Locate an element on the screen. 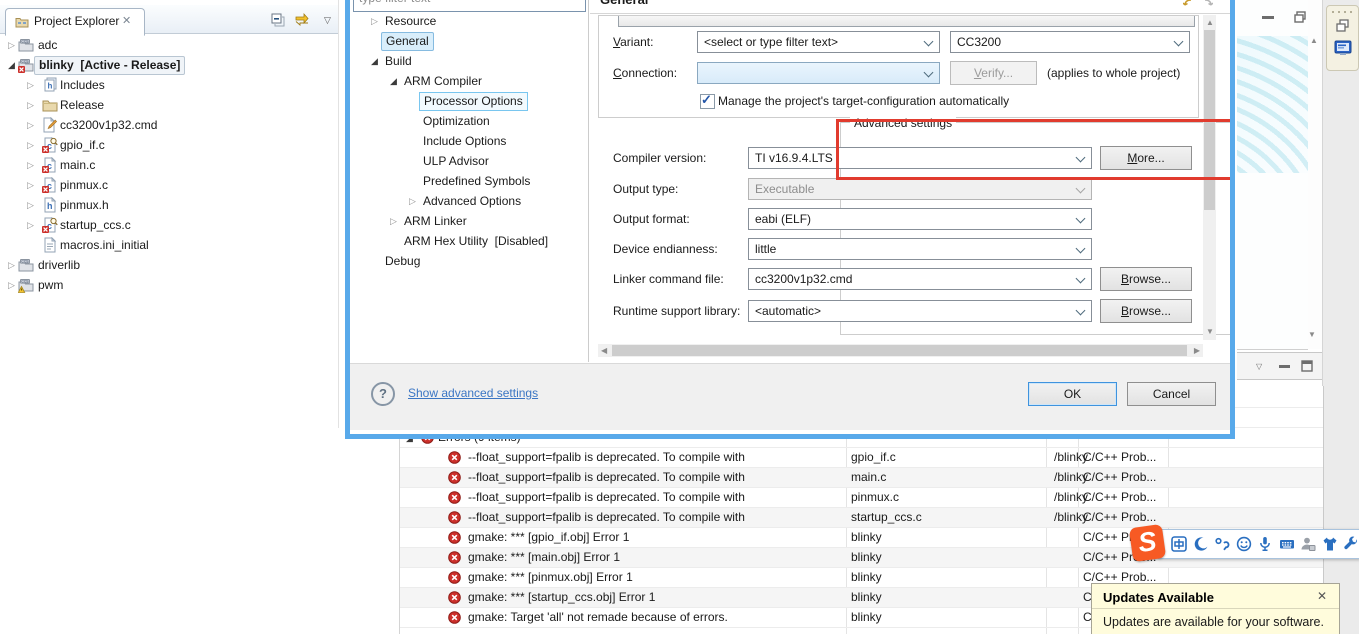 The height and width of the screenshot is (634, 1359). project-explorer-item: ▷ CCS adc is located at coordinates (169, 45).